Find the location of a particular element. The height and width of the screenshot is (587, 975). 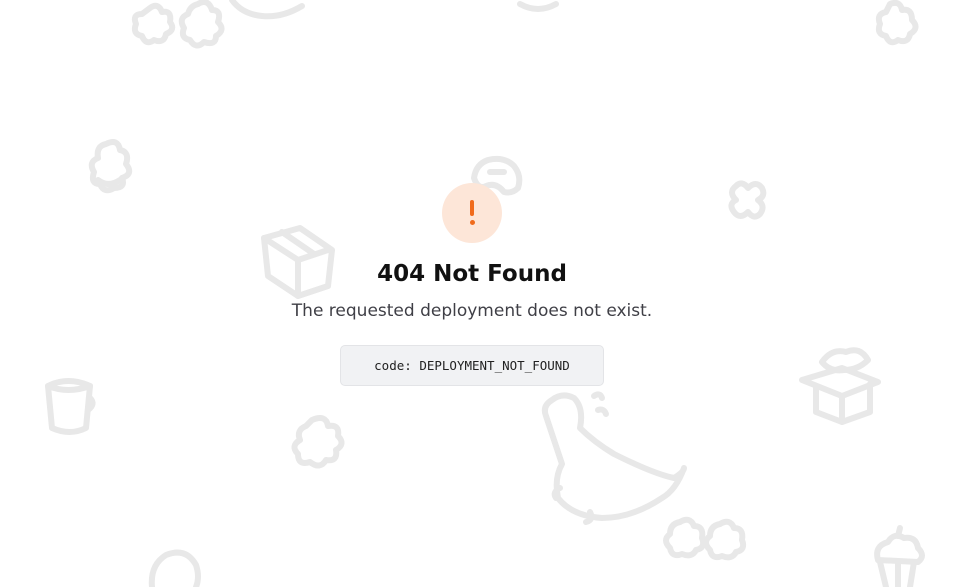

head-doodle-icon is located at coordinates (174, 568).